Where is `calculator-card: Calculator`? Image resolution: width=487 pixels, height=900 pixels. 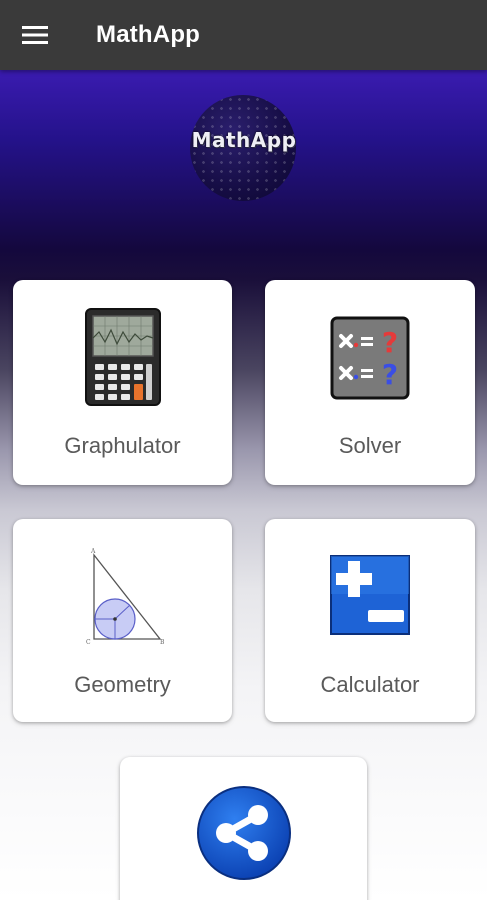
calculator-card: Calculator is located at coordinates (370, 620).